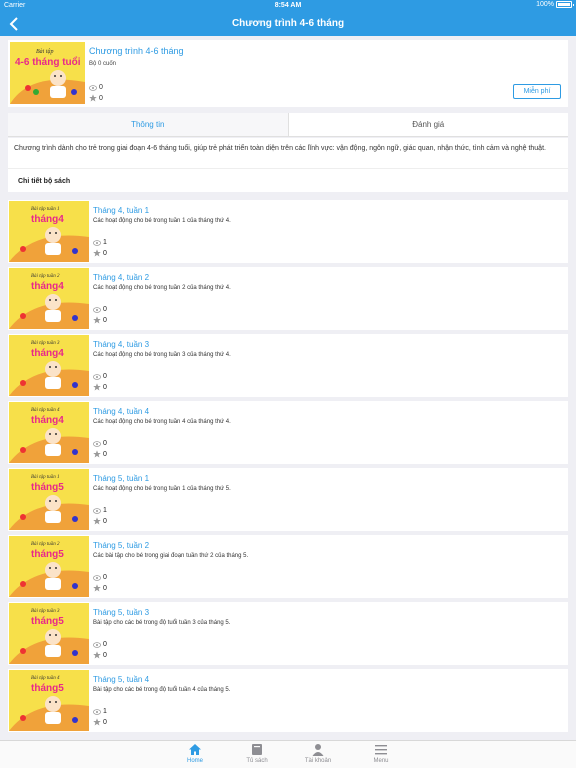 This screenshot has height=768, width=576. I want to click on status-time: 8:54 AM, so click(288, 5).